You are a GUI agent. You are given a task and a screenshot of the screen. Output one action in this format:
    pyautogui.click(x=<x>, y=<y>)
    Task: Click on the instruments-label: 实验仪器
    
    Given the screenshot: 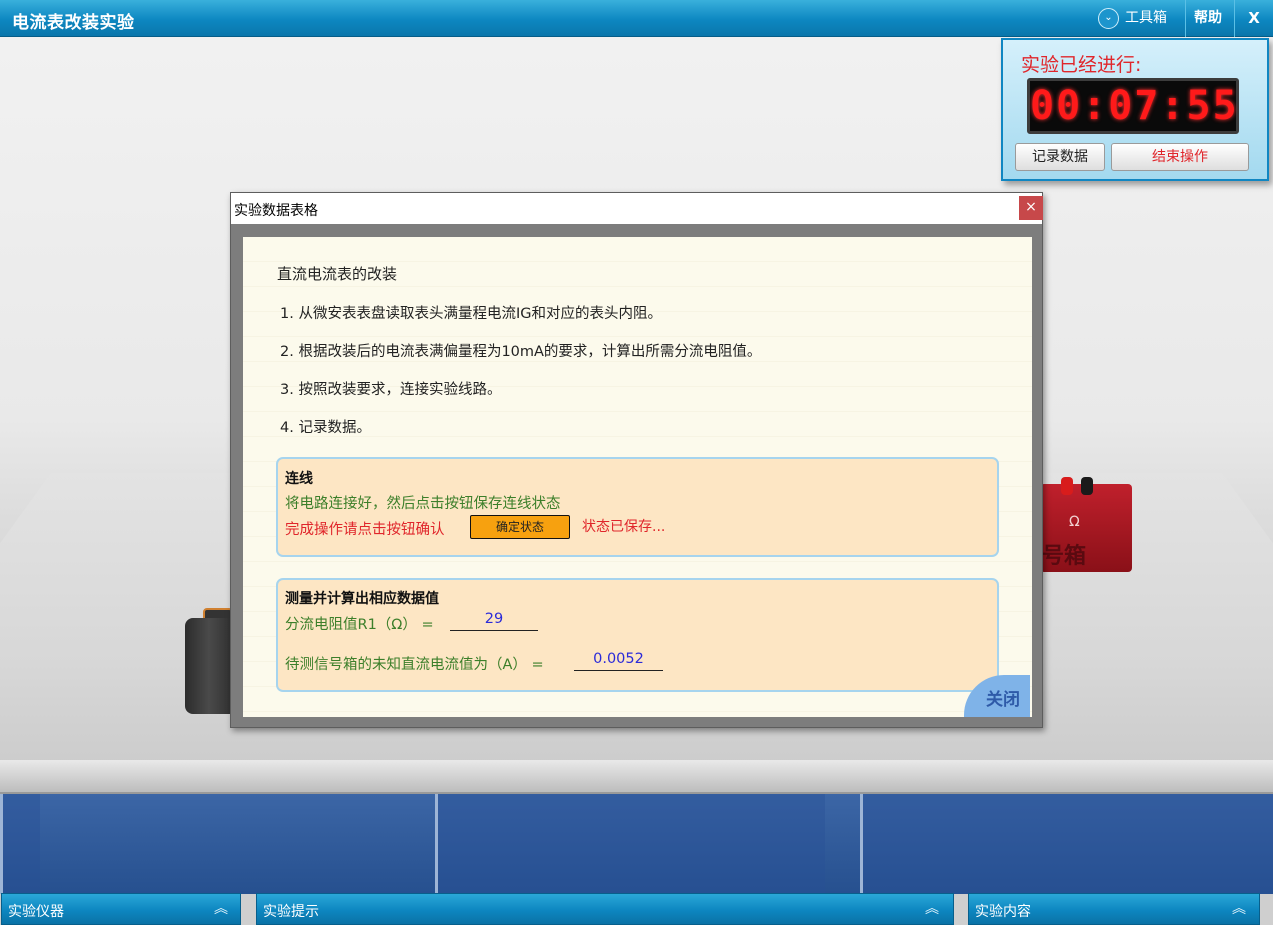 What is the action you would take?
    pyautogui.click(x=36, y=912)
    